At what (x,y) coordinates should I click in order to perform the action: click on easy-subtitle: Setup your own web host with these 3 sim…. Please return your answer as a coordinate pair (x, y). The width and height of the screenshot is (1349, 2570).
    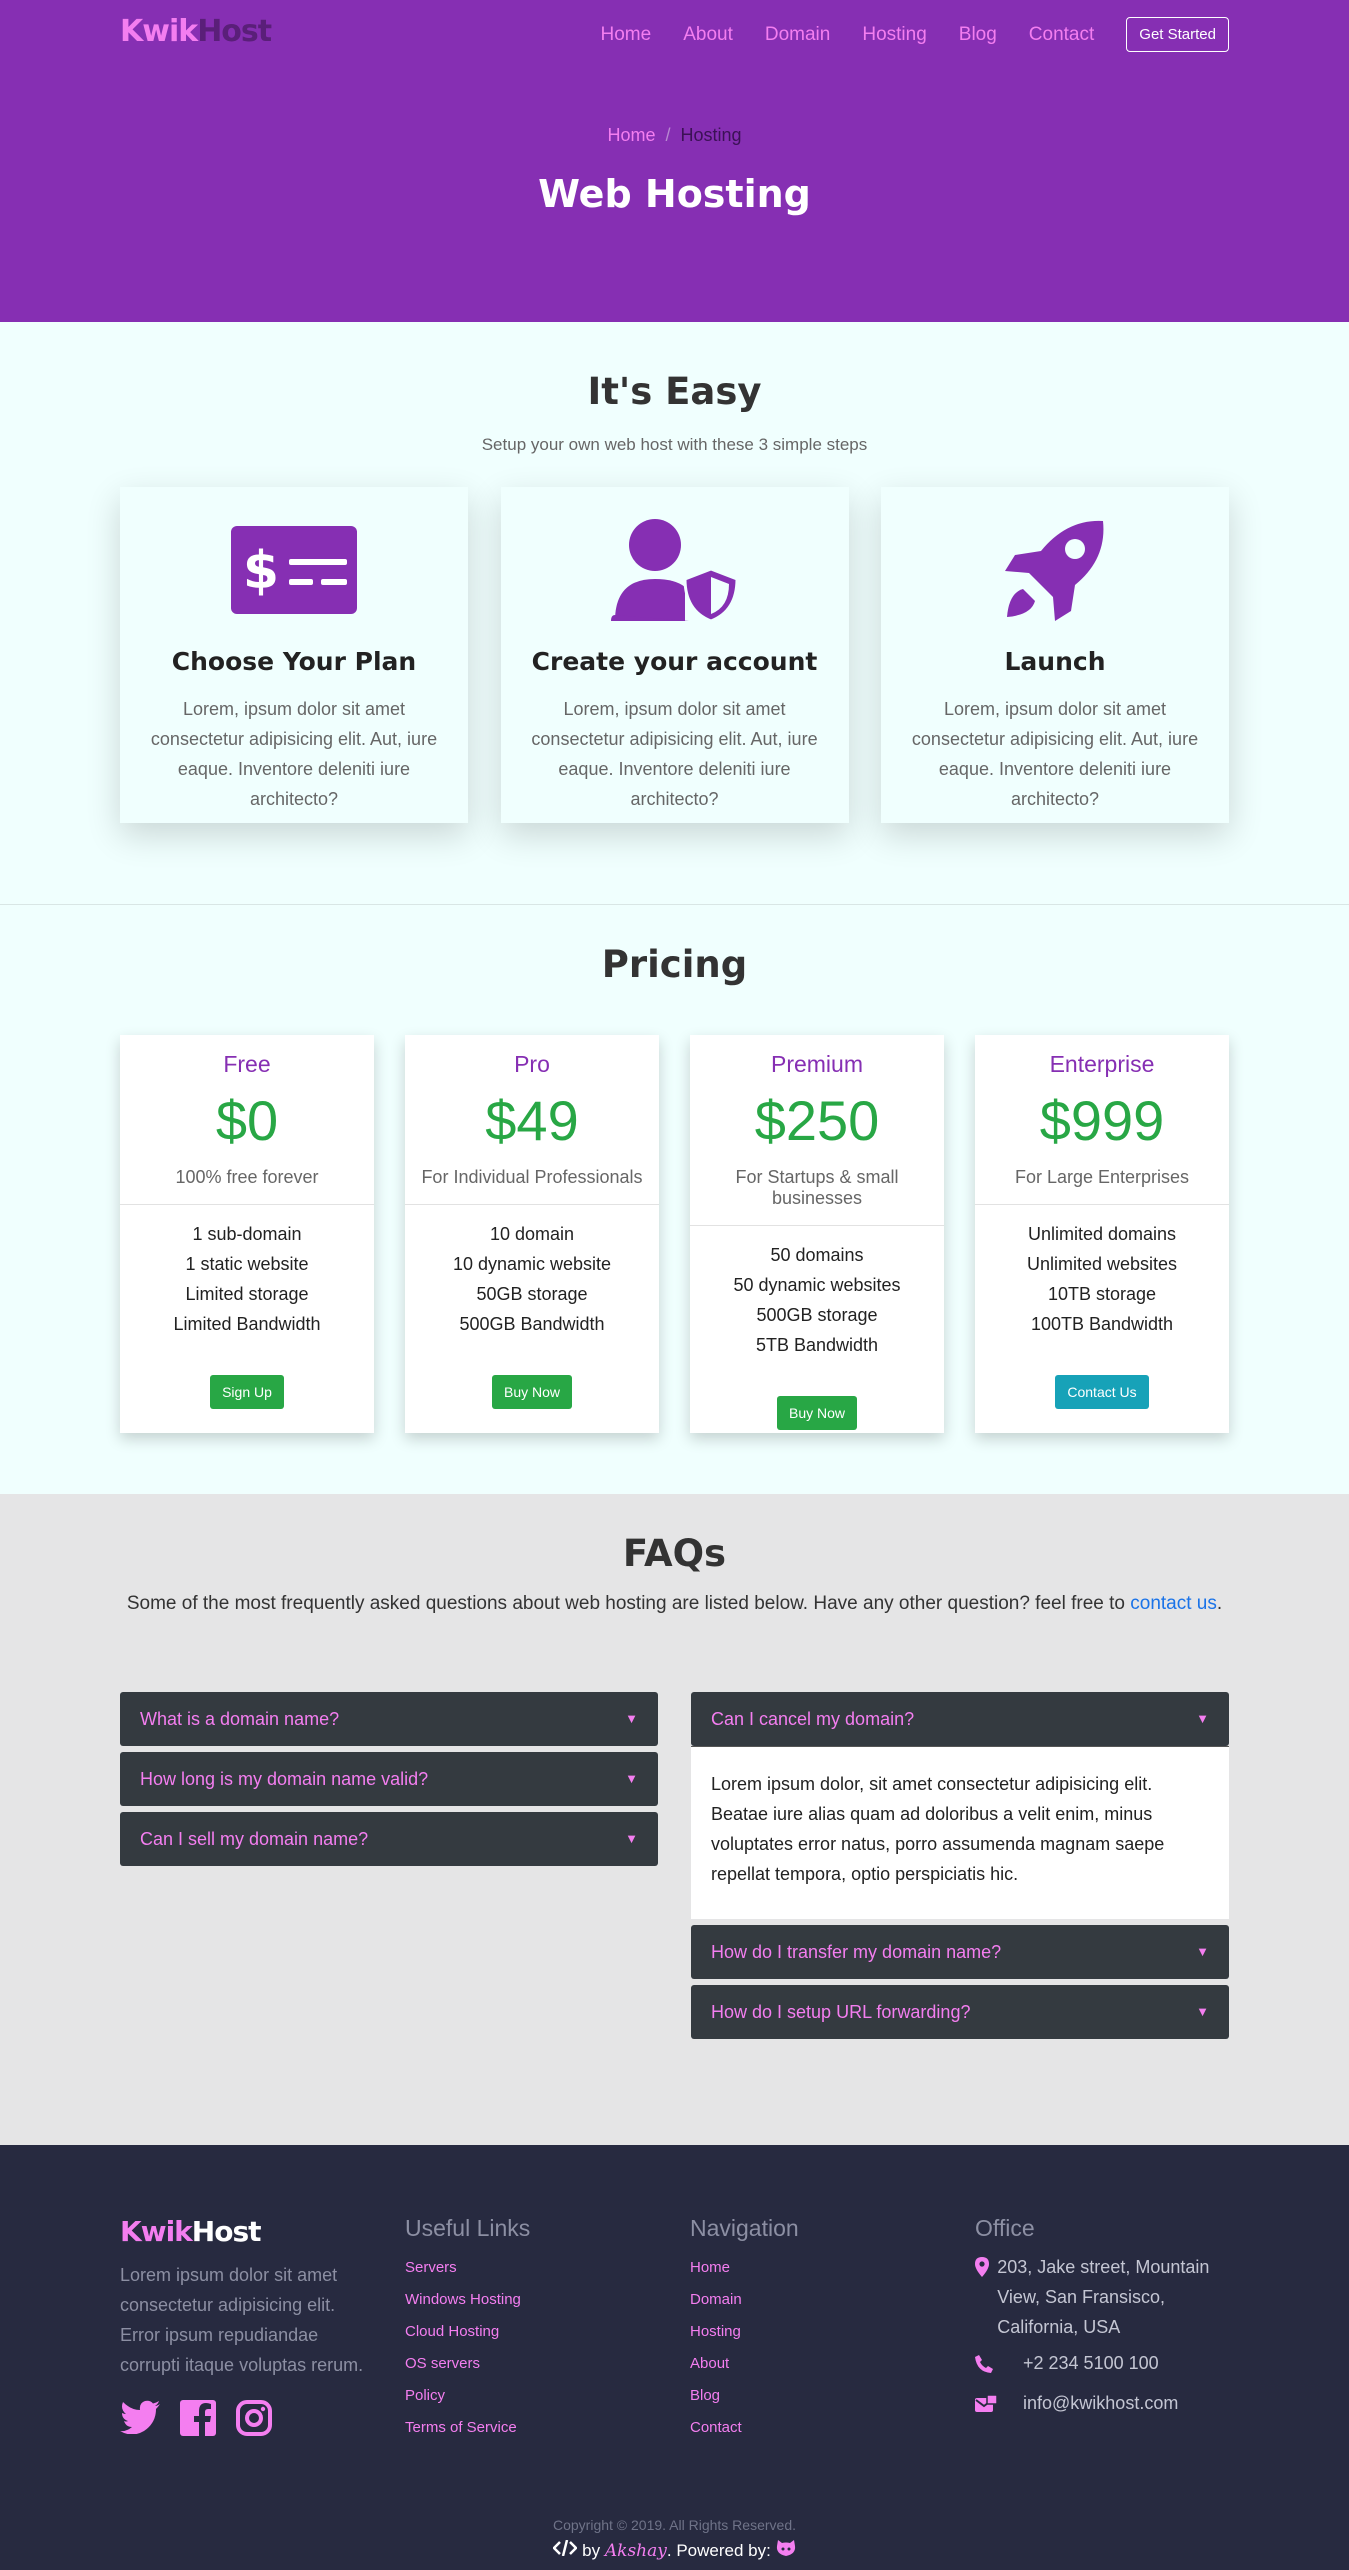
    Looking at the image, I should click on (674, 444).